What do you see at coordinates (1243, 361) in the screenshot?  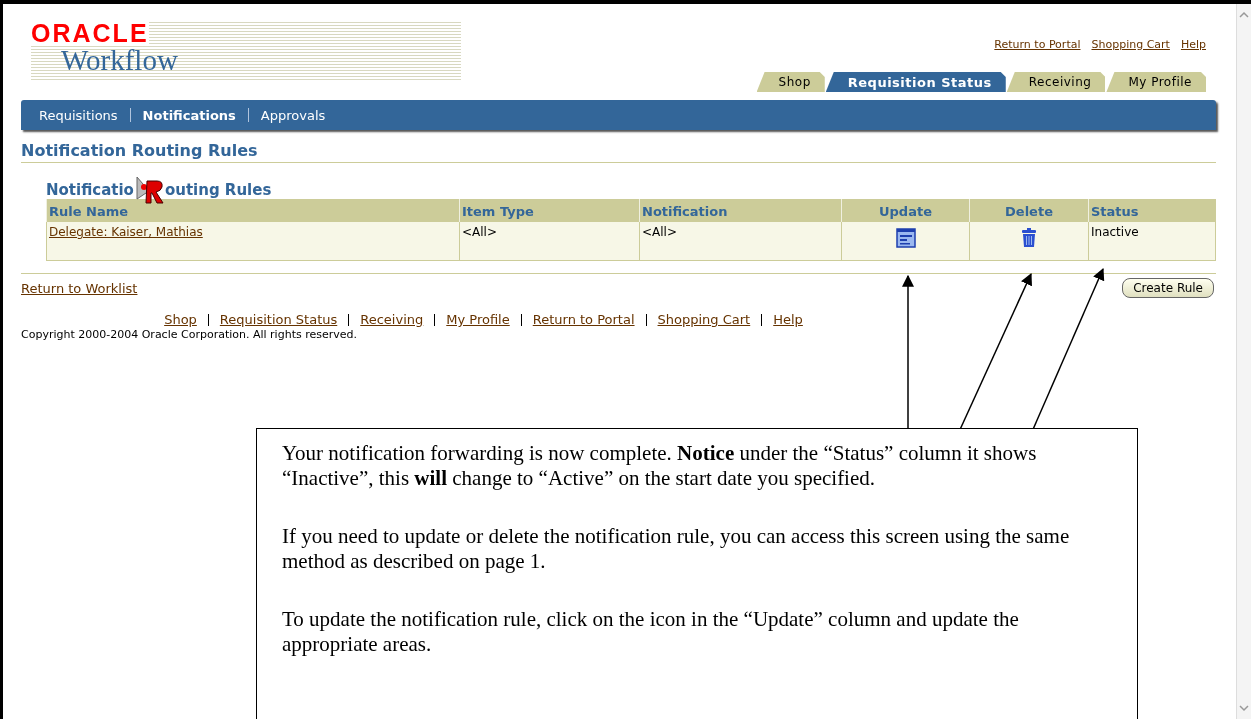 I see `scrollbar` at bounding box center [1243, 361].